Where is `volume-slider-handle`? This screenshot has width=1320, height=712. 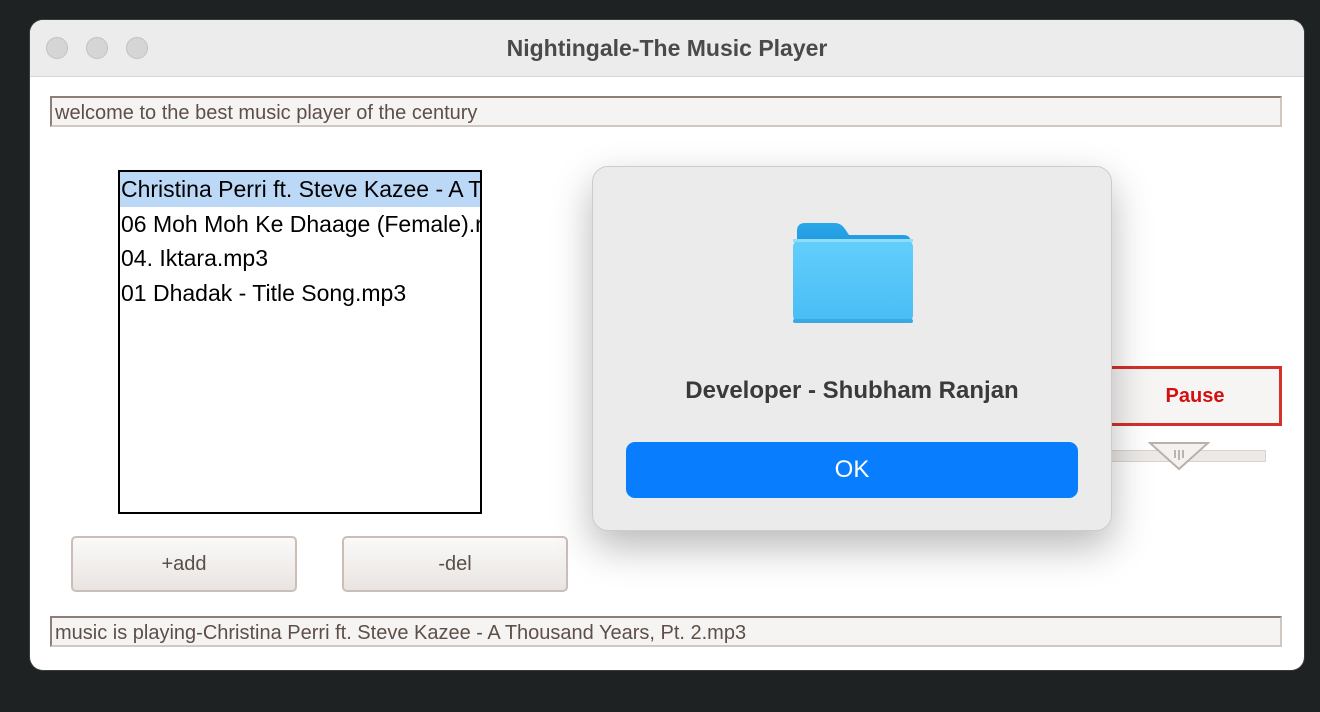
volume-slider-handle is located at coordinates (1179, 456).